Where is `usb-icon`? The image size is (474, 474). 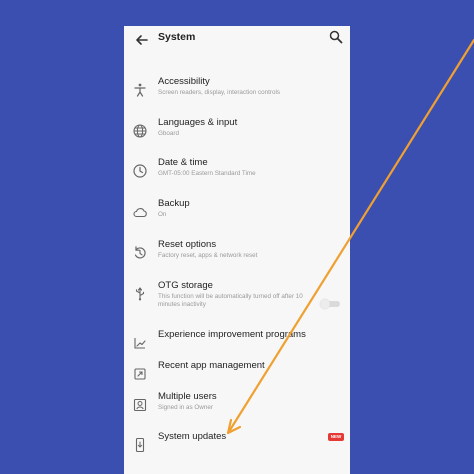
usb-icon is located at coordinates (140, 294).